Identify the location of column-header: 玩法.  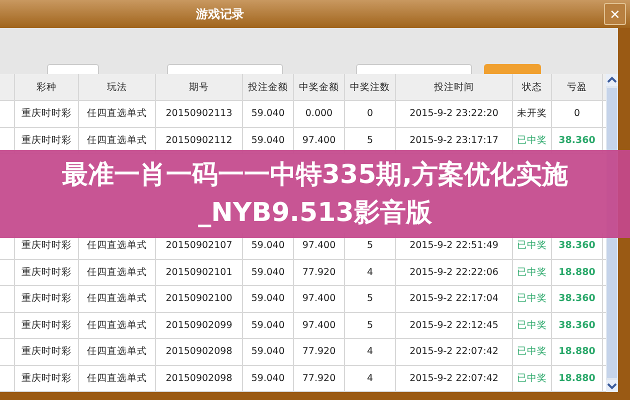
(117, 87).